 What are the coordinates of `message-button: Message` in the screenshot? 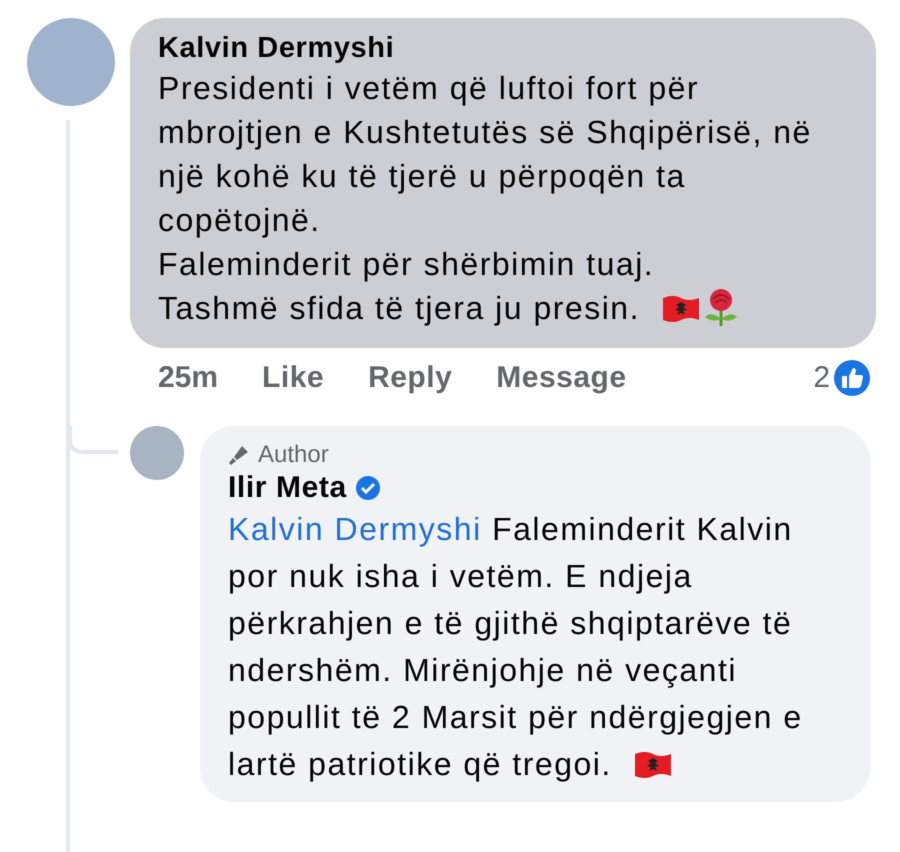 It's located at (561, 378).